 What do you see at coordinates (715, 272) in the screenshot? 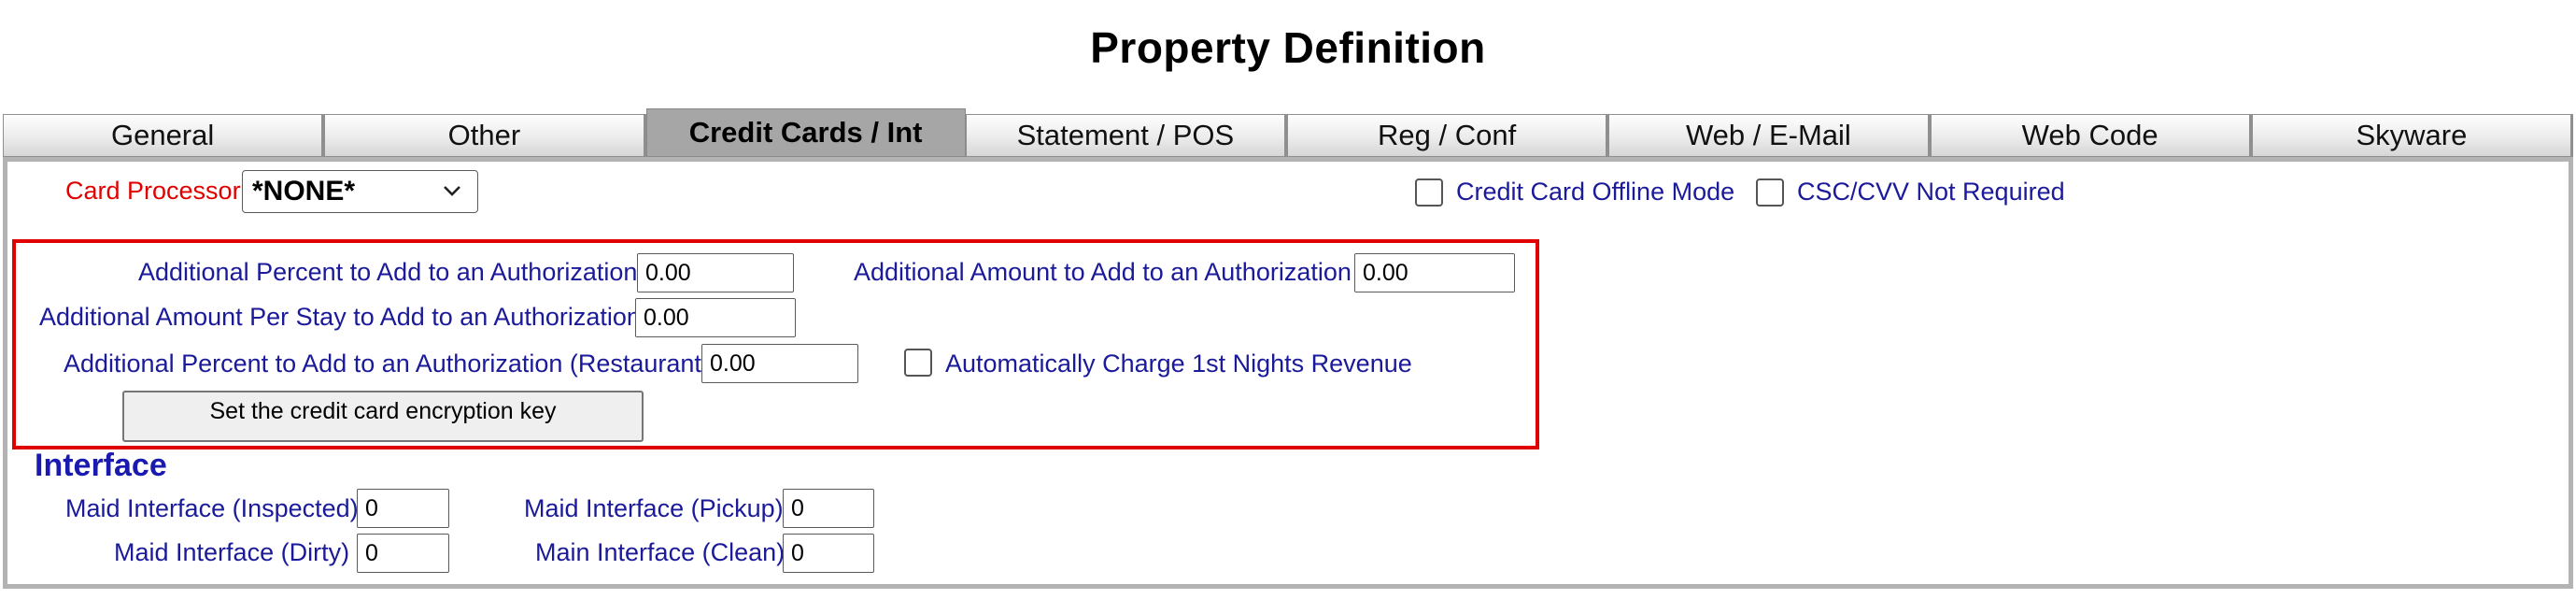
I see `additional-percent-input` at bounding box center [715, 272].